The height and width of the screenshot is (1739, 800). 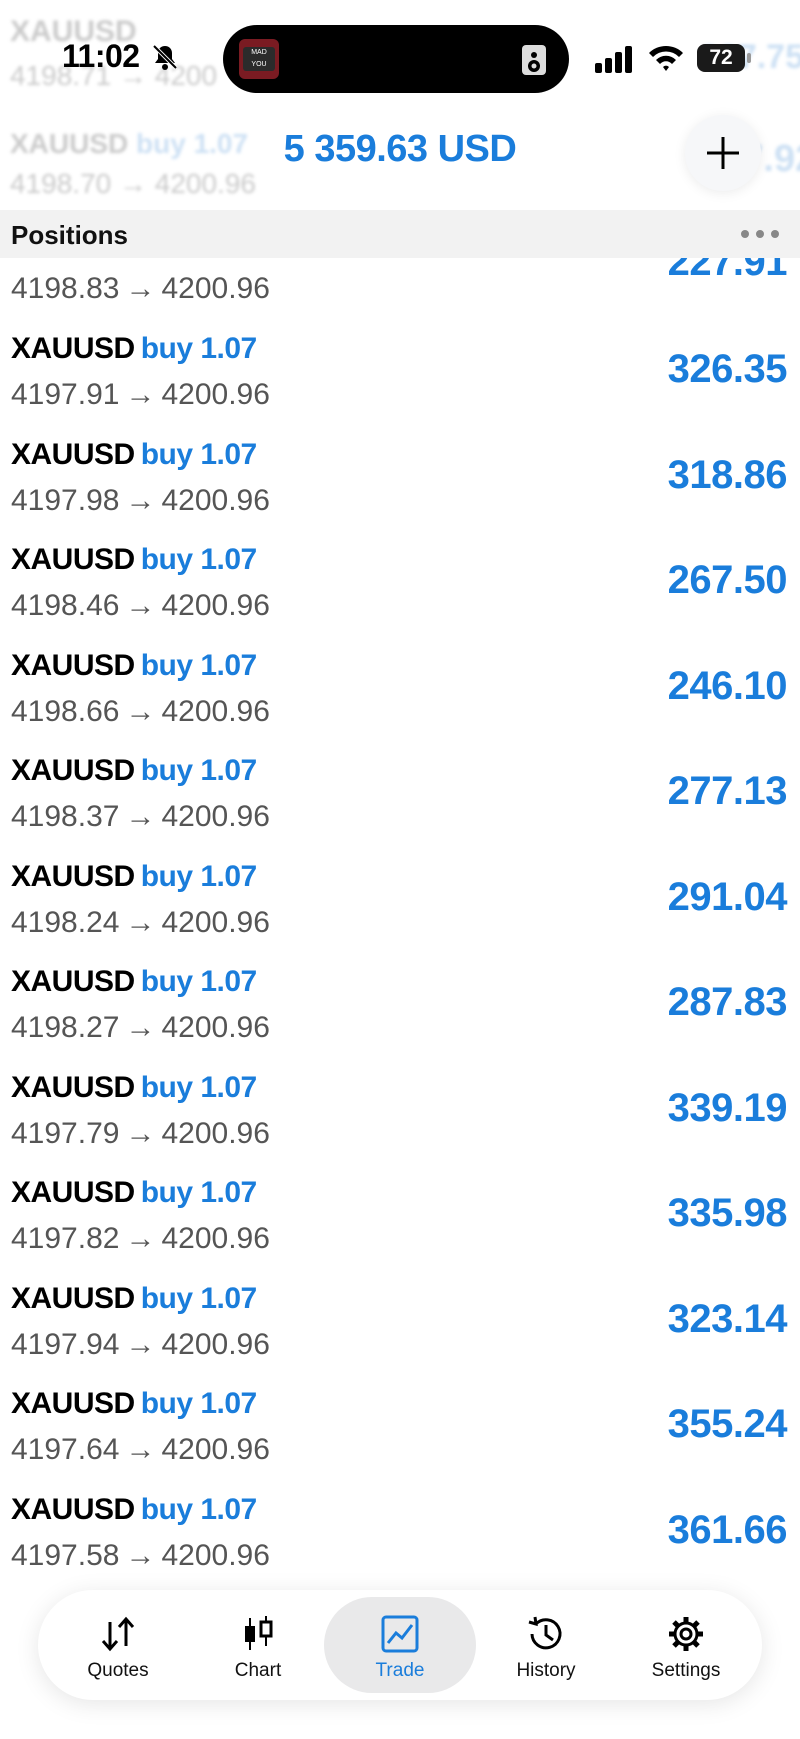 I want to click on open-price: 4197.91, so click(x=65, y=394).